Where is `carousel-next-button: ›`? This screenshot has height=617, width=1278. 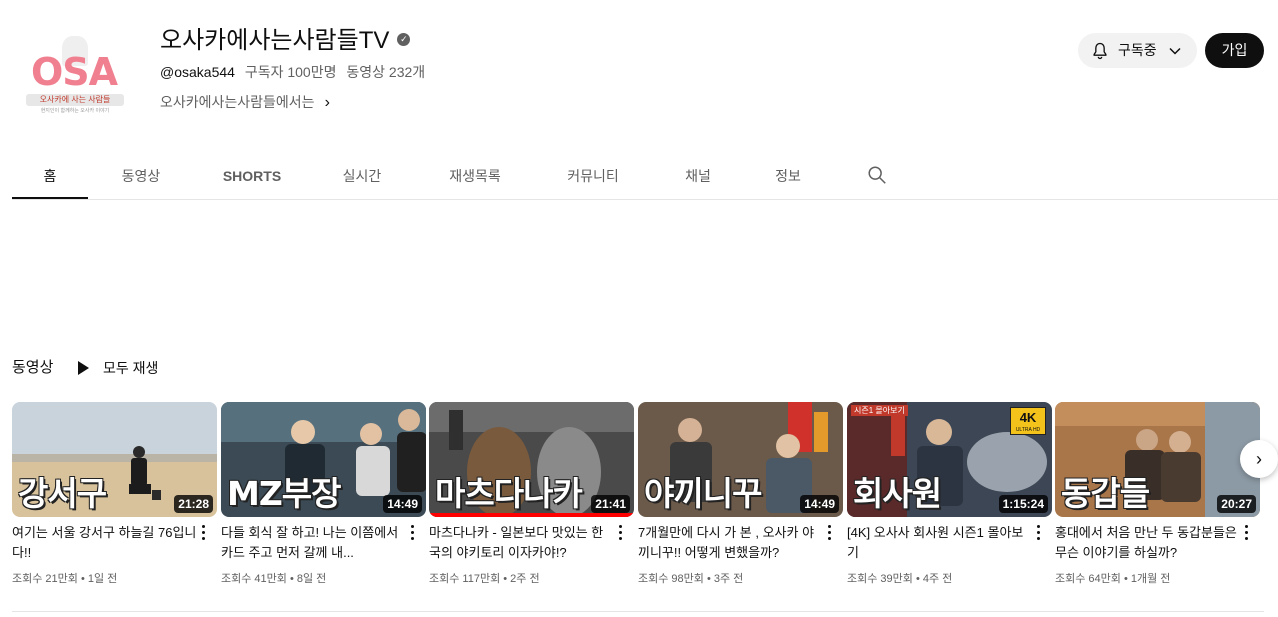 carousel-next-button: › is located at coordinates (1259, 459).